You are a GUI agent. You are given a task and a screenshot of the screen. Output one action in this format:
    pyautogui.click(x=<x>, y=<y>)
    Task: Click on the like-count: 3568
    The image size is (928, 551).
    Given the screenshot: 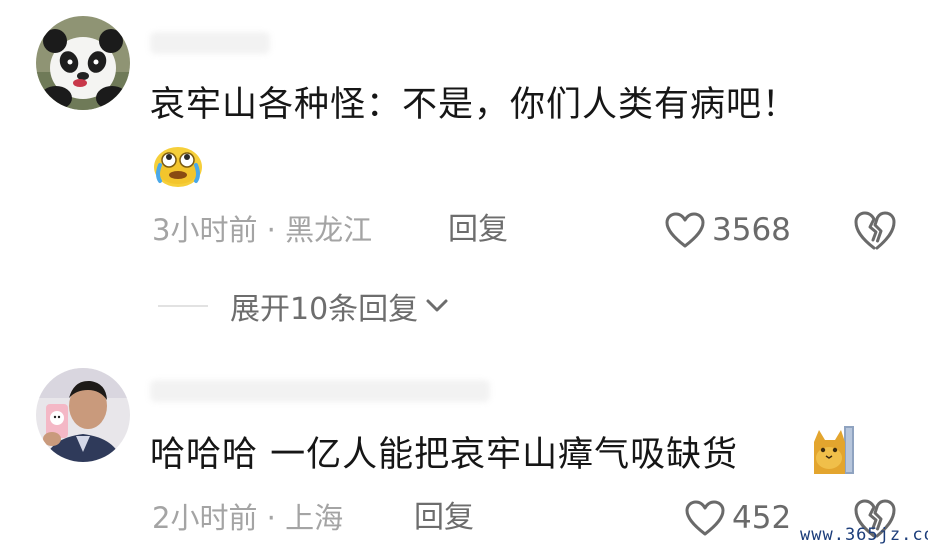 What is the action you would take?
    pyautogui.click(x=751, y=230)
    